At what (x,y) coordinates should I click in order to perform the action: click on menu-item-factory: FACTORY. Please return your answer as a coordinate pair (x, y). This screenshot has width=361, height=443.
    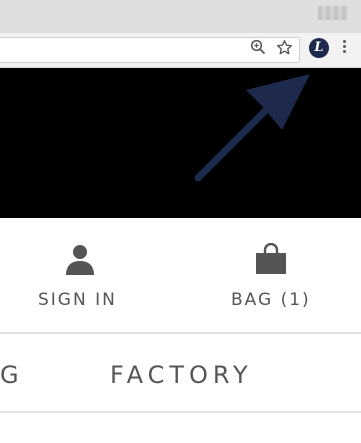
    Looking at the image, I should click on (181, 375).